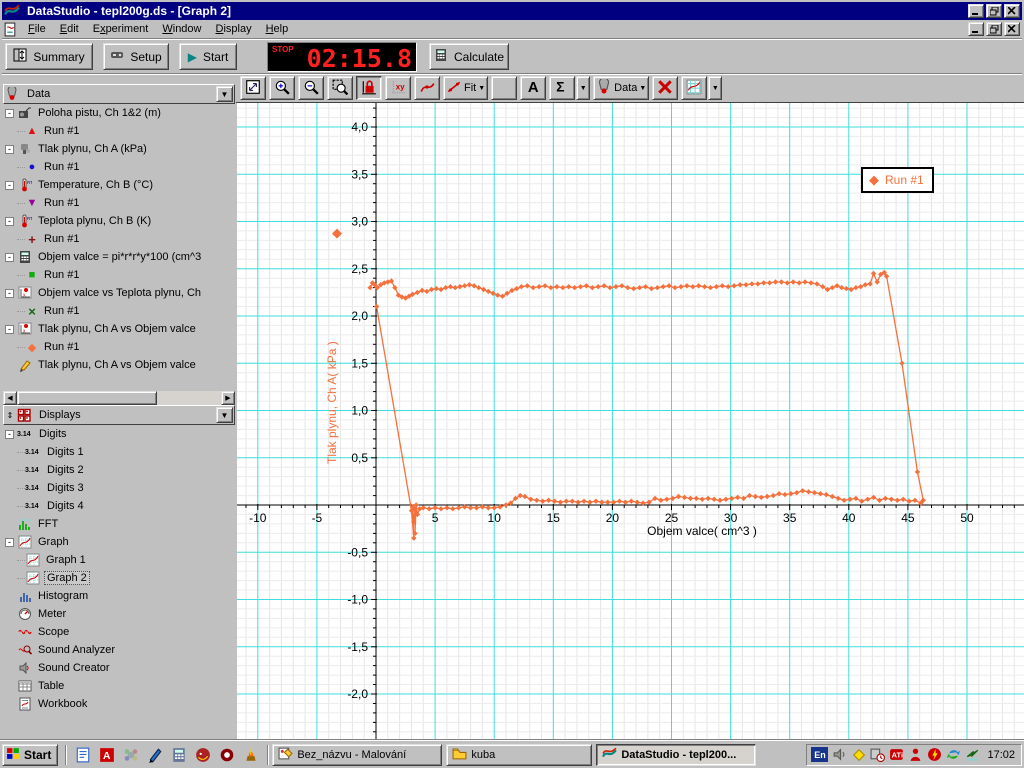 The image size is (1024, 768). Describe the element at coordinates (224, 94) in the screenshot. I see `data-panel-dropdown-button: ▼` at that location.